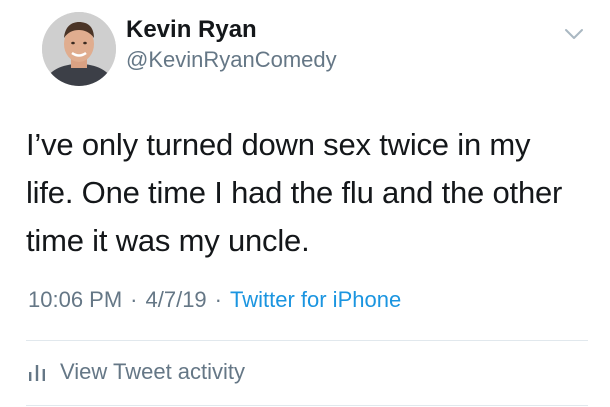  What do you see at coordinates (278, 144) in the screenshot?
I see `tweet-text-line: I’ve only turned down sex twice in my` at bounding box center [278, 144].